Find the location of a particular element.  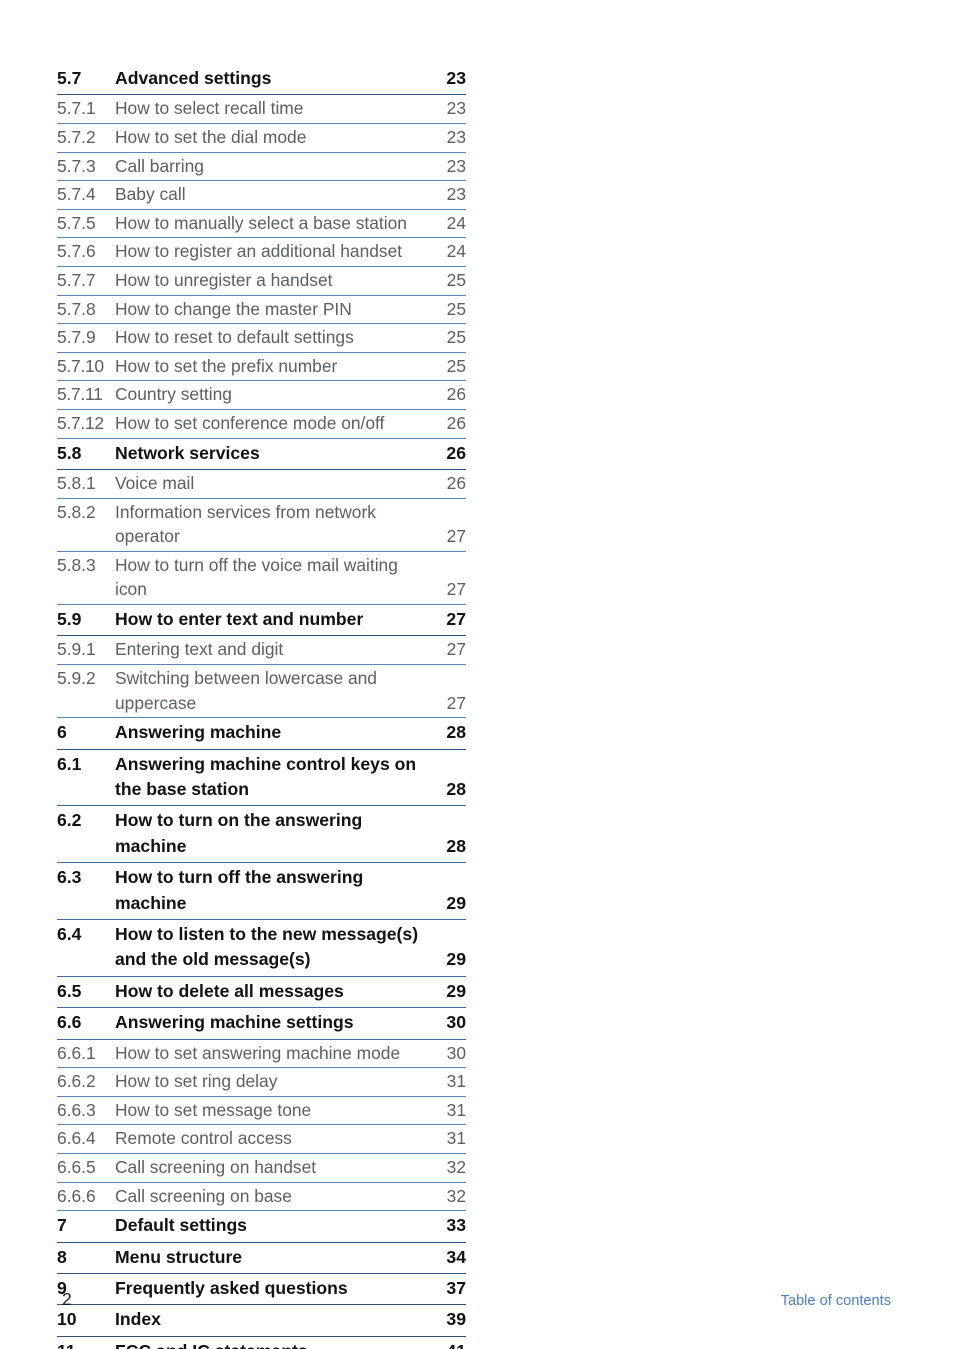

toc-entry-number: 5.7.9 is located at coordinates (76, 337).